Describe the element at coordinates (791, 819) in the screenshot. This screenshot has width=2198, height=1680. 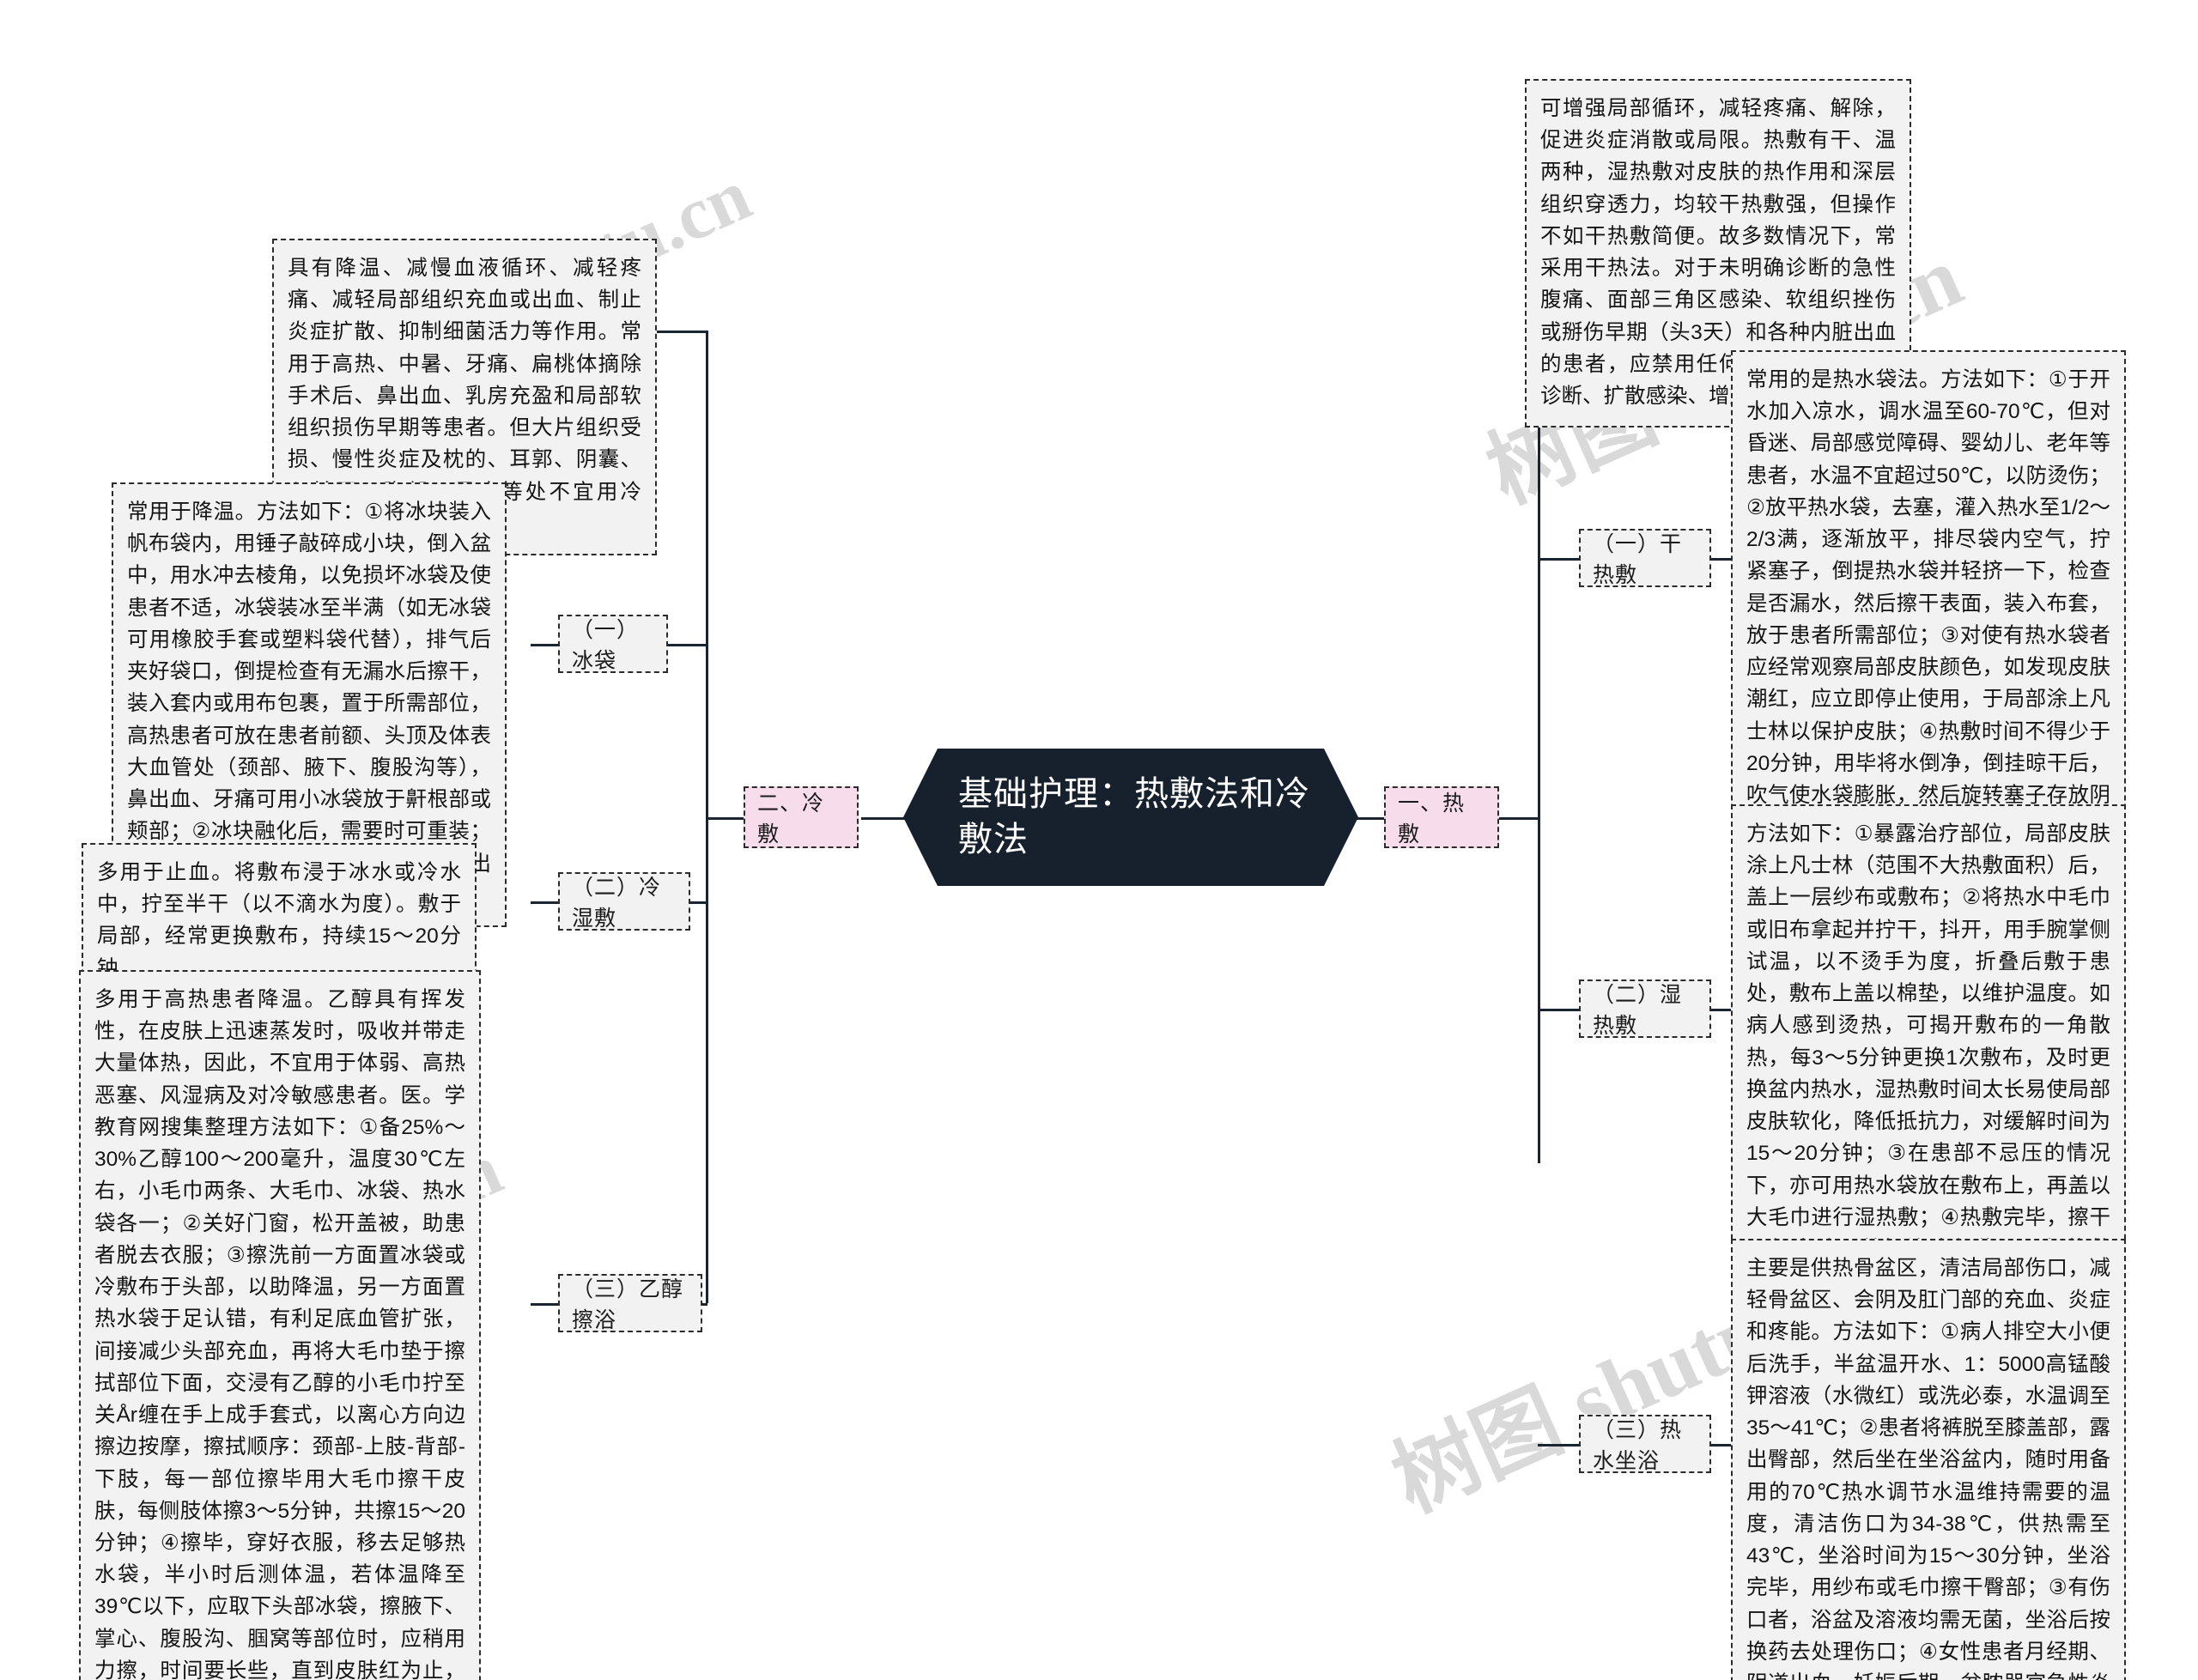
I see `branch-label-cold: 二、冷敷` at that location.